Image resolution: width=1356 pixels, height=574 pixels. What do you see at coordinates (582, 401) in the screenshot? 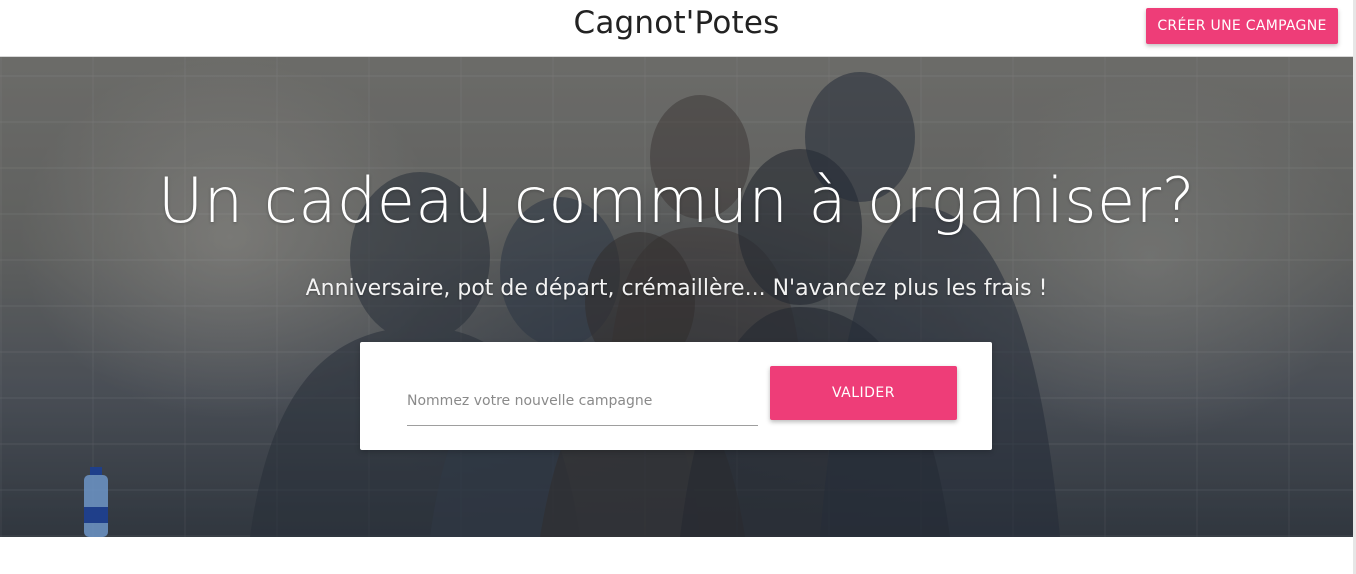
I see `campaign-name-input` at bounding box center [582, 401].